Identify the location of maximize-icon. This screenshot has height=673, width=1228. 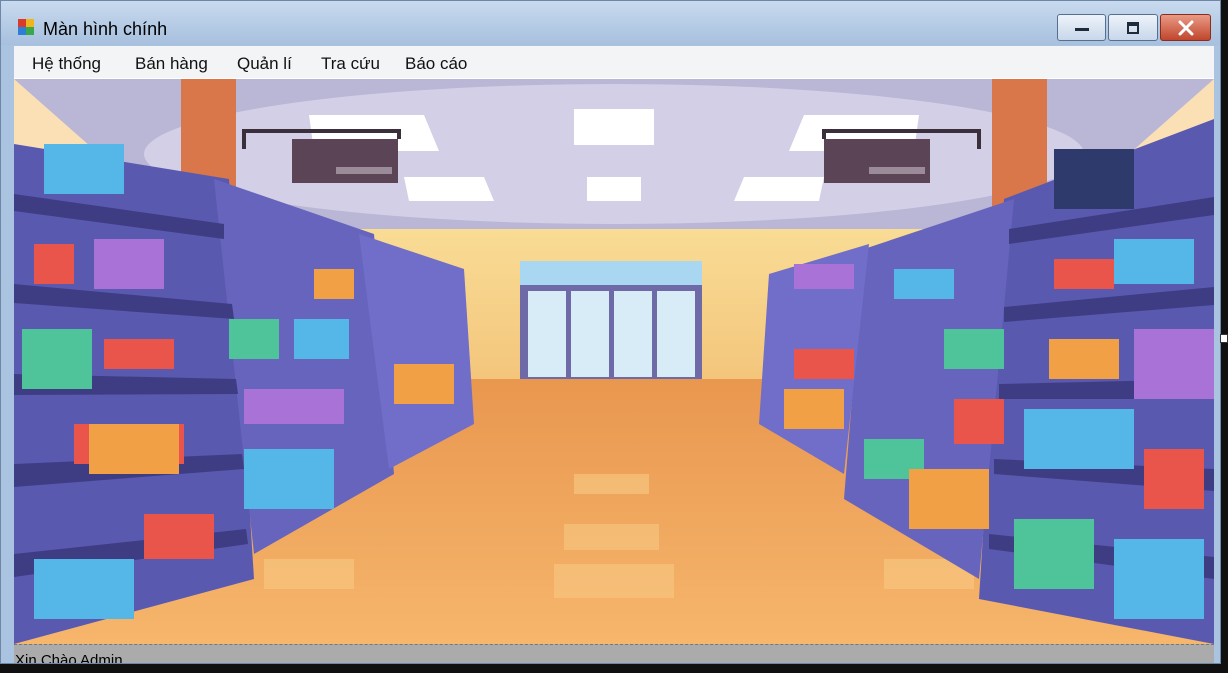
(1133, 27).